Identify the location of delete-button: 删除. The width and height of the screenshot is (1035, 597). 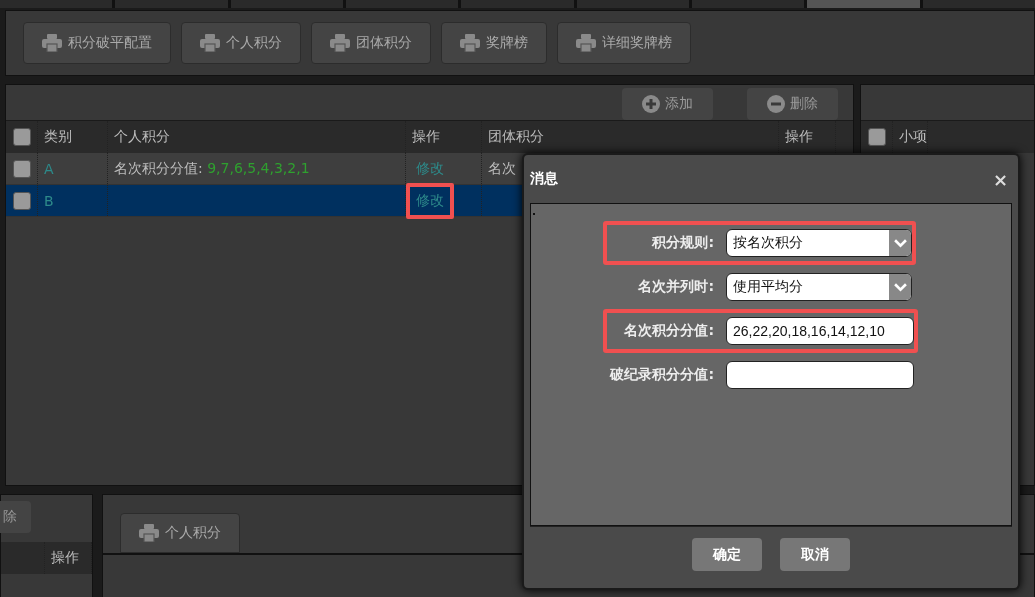
(792, 103).